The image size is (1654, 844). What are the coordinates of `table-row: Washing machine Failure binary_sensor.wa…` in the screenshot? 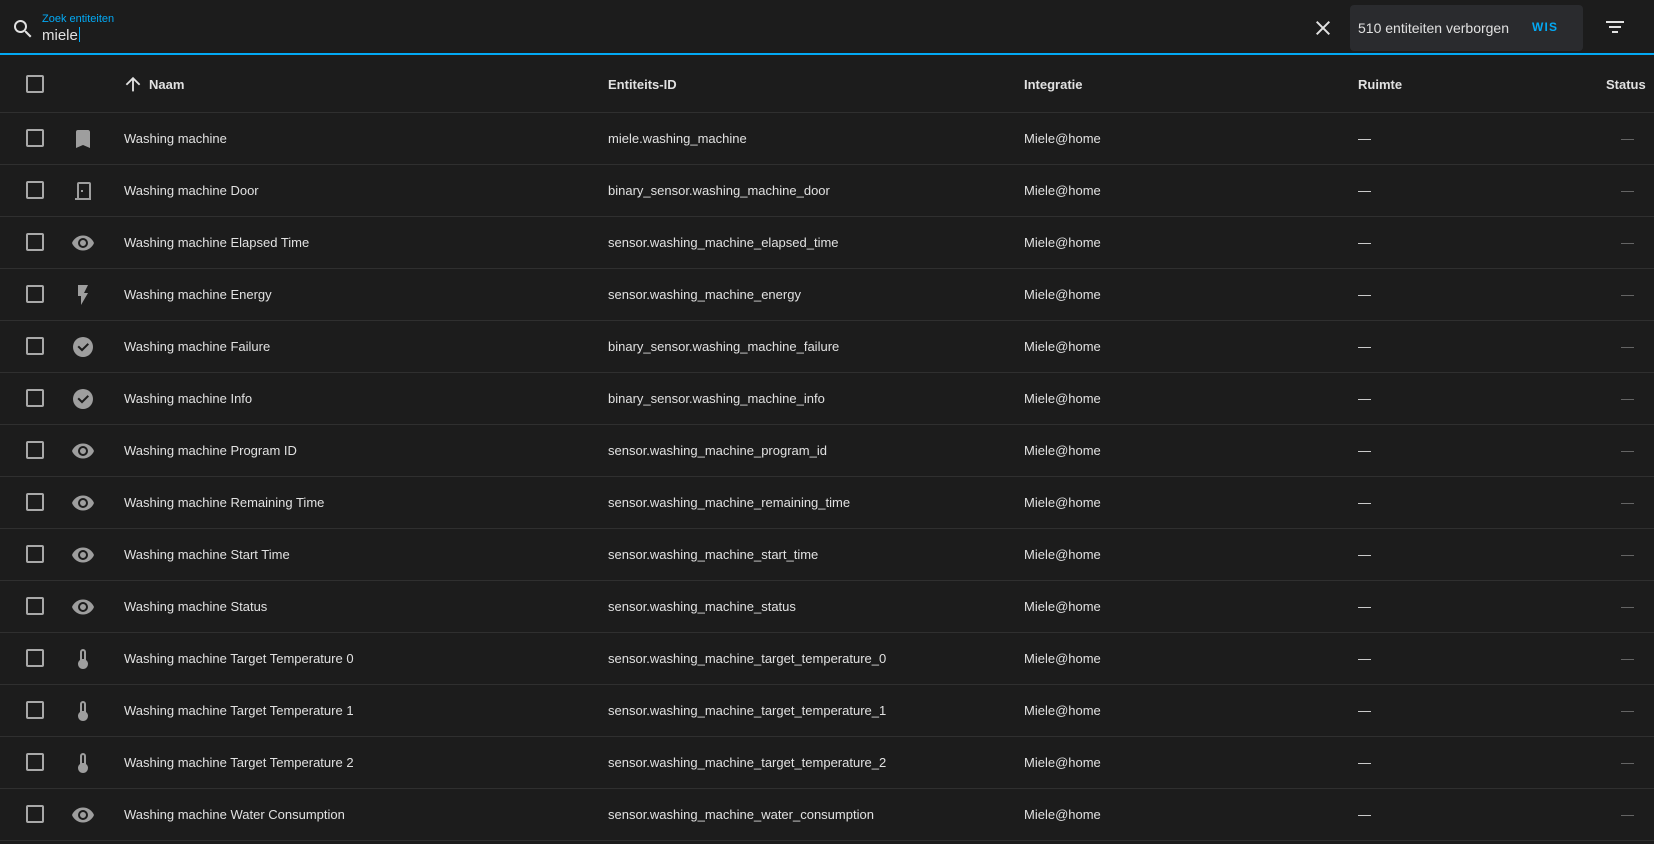 It's located at (827, 347).